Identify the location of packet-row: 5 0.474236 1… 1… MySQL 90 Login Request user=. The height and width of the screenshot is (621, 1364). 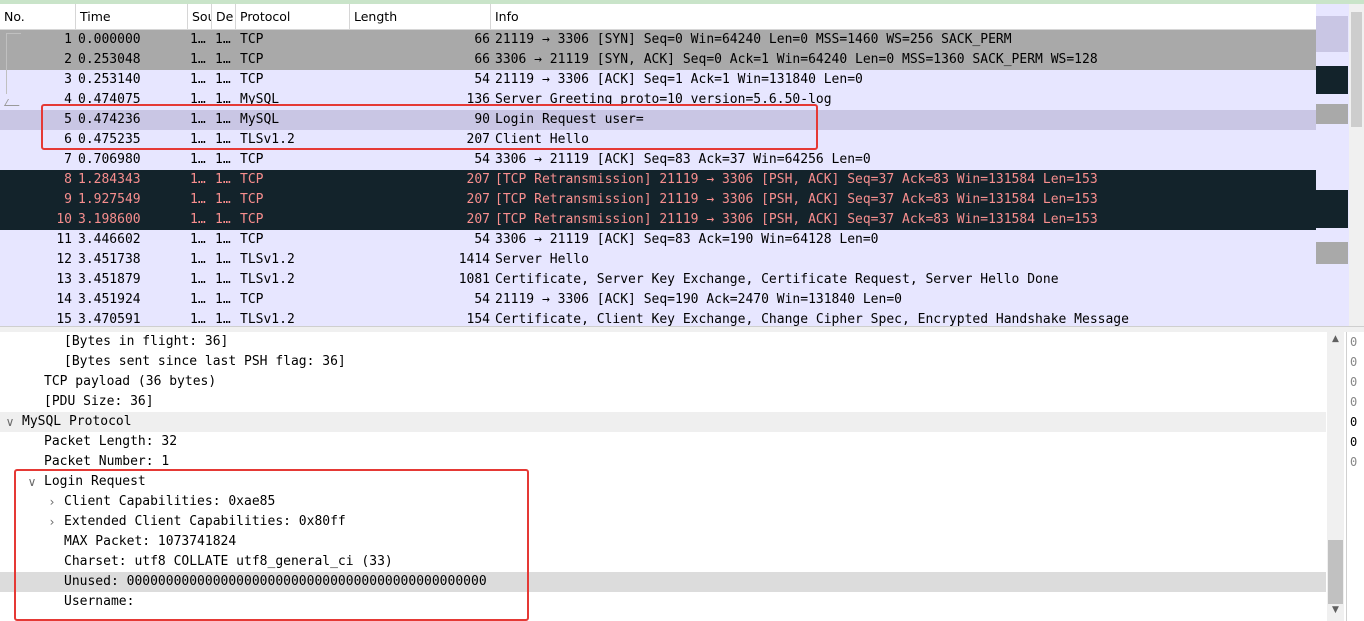
(658, 120).